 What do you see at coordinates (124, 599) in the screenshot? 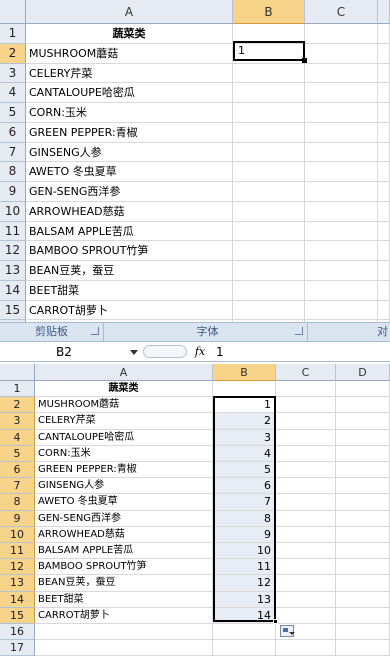
I see `bottom-cell-item: BEET甜菜` at bounding box center [124, 599].